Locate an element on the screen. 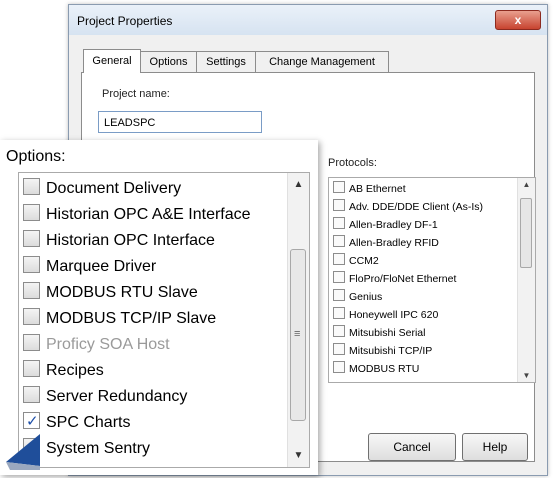 The height and width of the screenshot is (478, 556). pointer-arrow-icon is located at coordinates (23, 452).